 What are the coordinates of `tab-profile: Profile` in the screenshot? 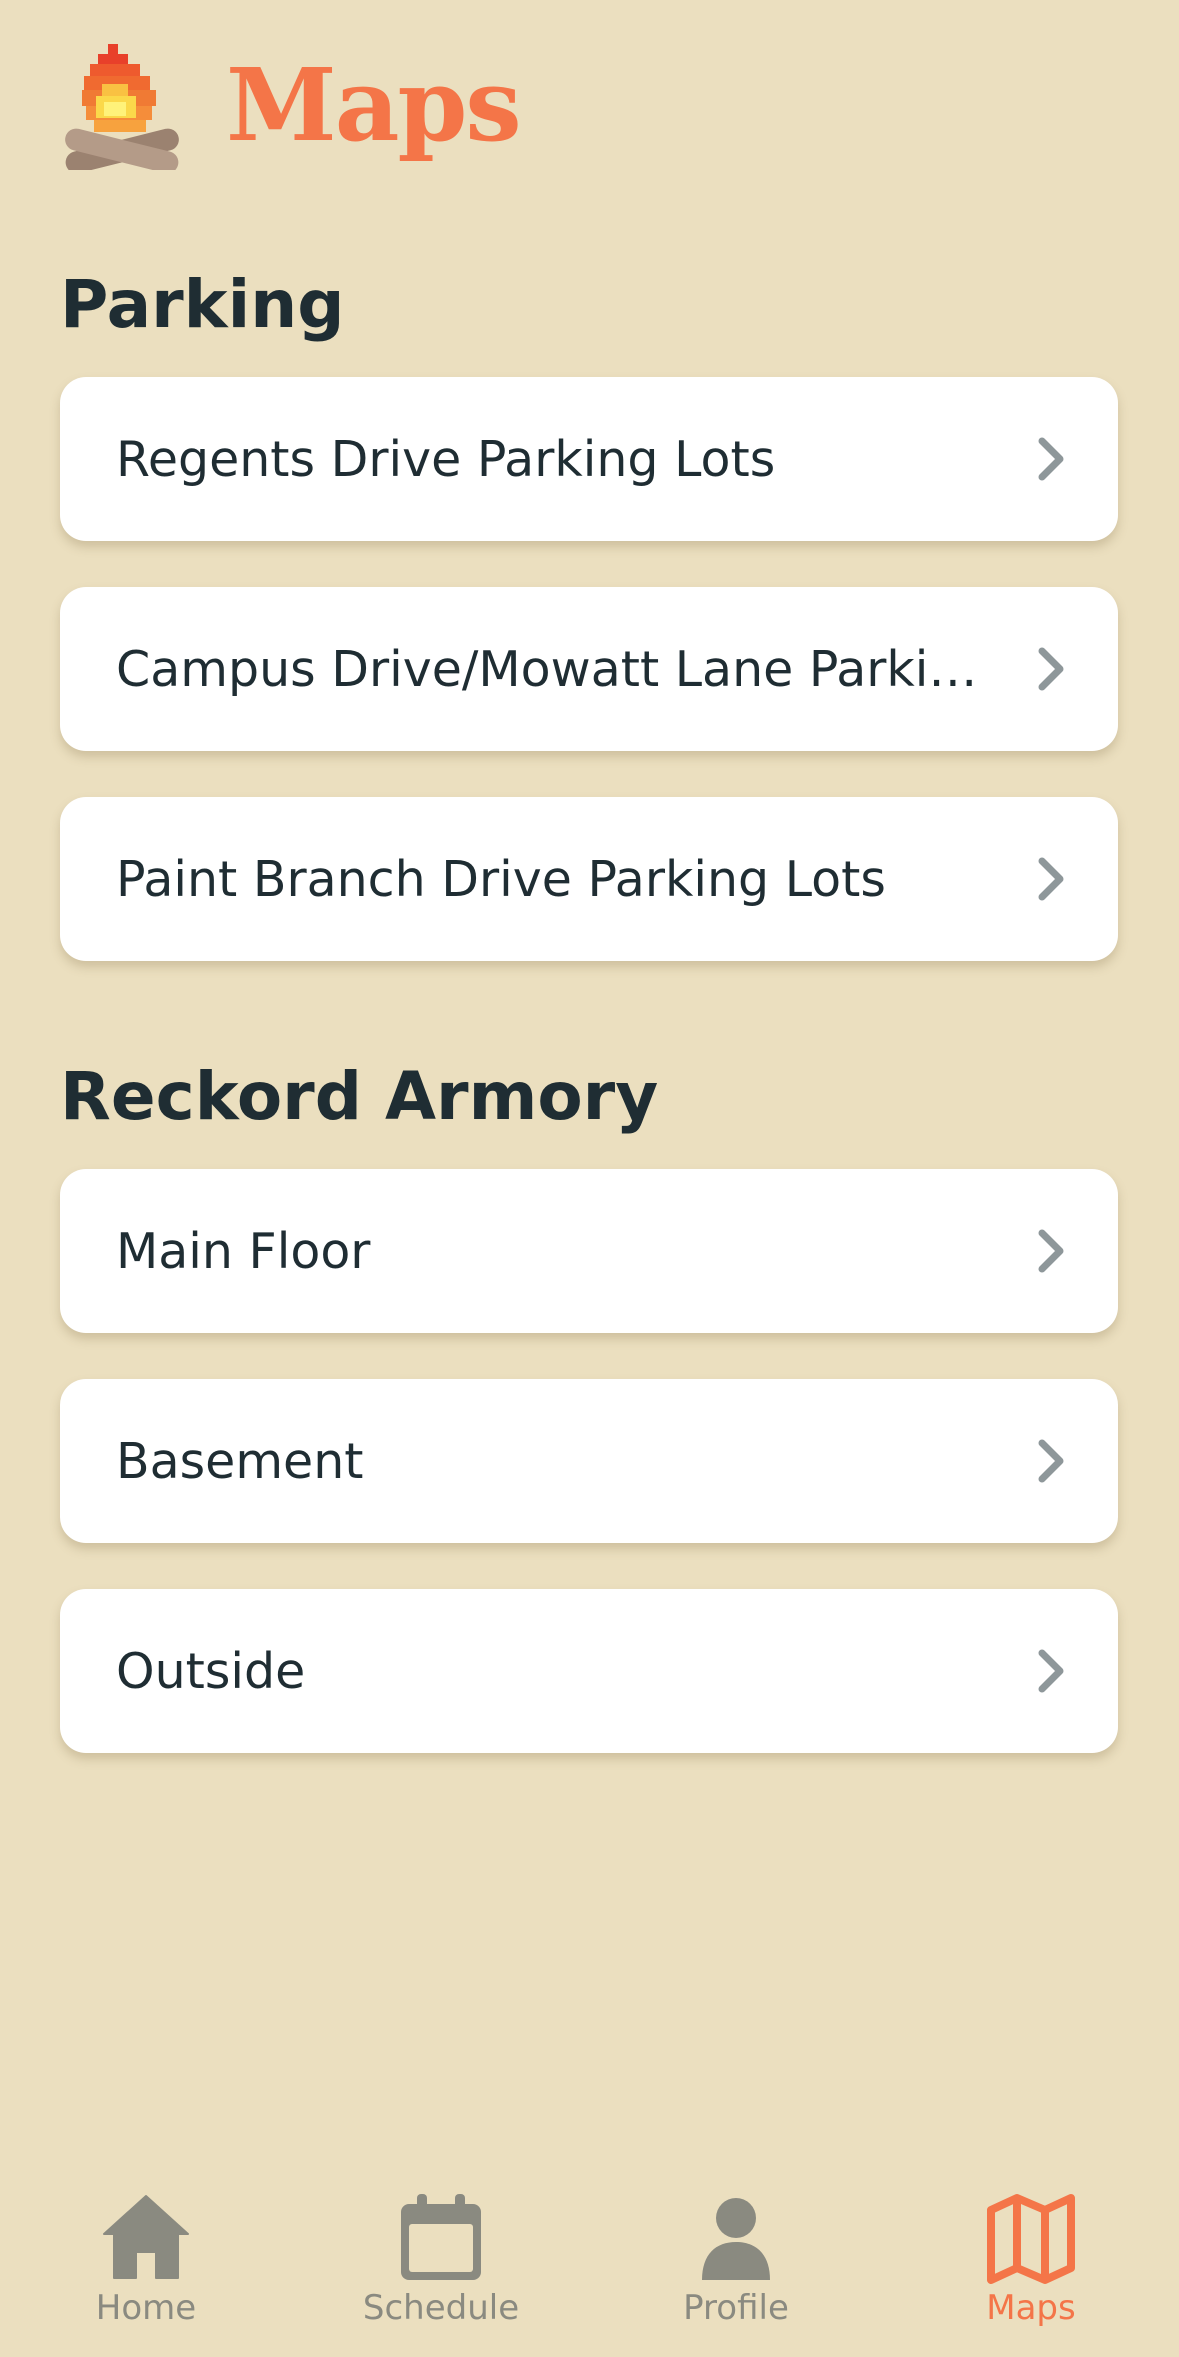 It's located at (736, 2260).